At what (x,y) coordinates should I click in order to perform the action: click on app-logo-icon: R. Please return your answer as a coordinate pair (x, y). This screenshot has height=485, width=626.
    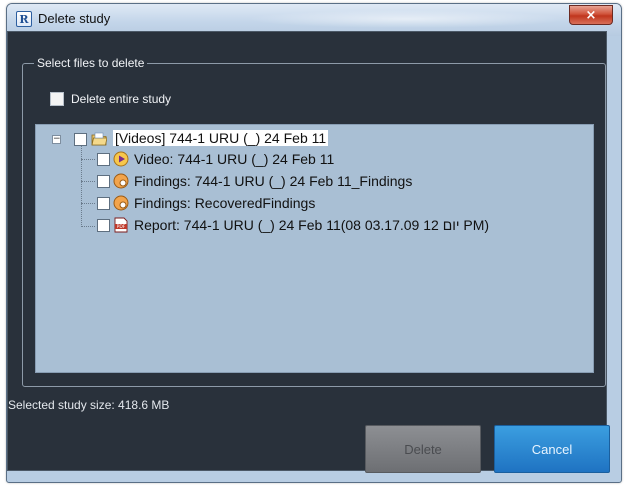
    Looking at the image, I should click on (24, 19).